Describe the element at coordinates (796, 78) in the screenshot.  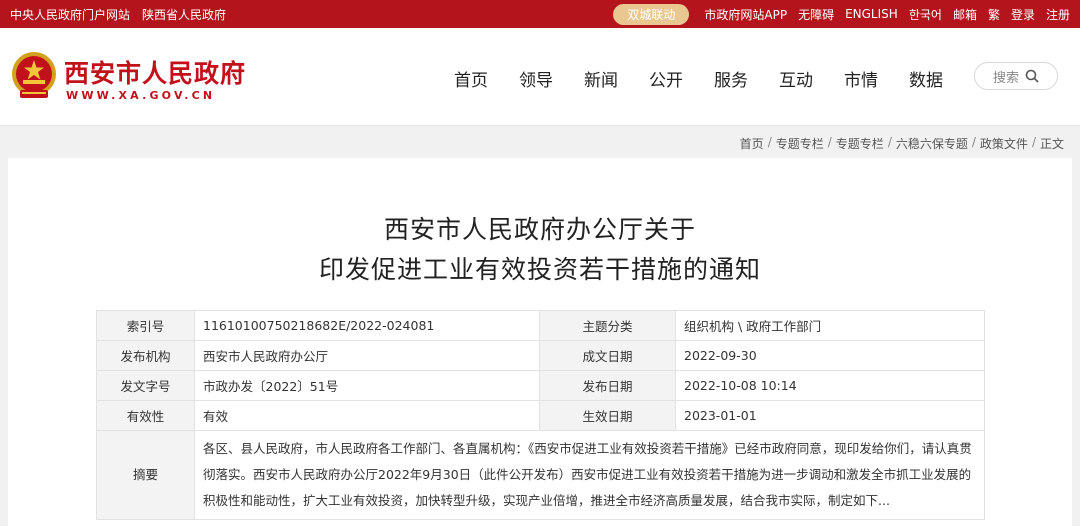
I see `nav-interaction: 互动` at that location.